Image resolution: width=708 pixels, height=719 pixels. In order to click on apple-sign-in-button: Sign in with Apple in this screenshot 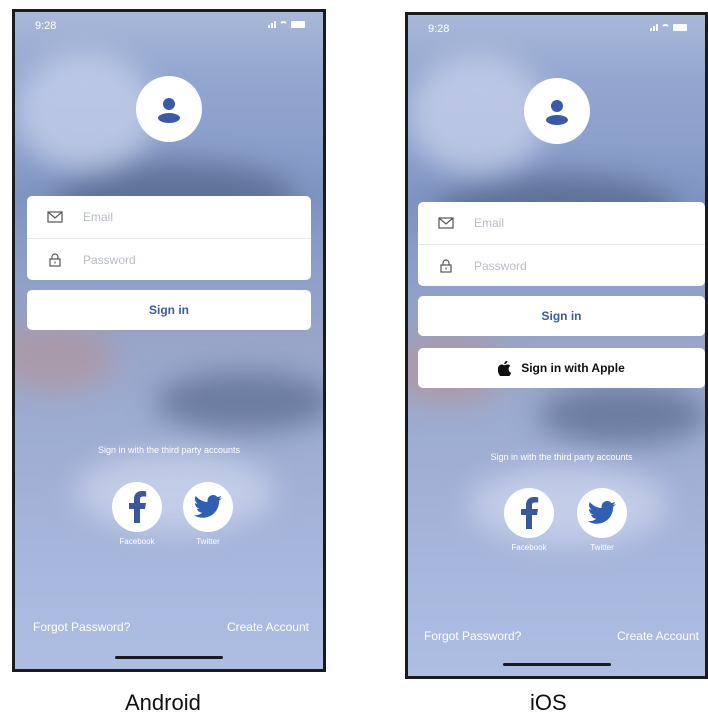, I will do `click(561, 368)`.